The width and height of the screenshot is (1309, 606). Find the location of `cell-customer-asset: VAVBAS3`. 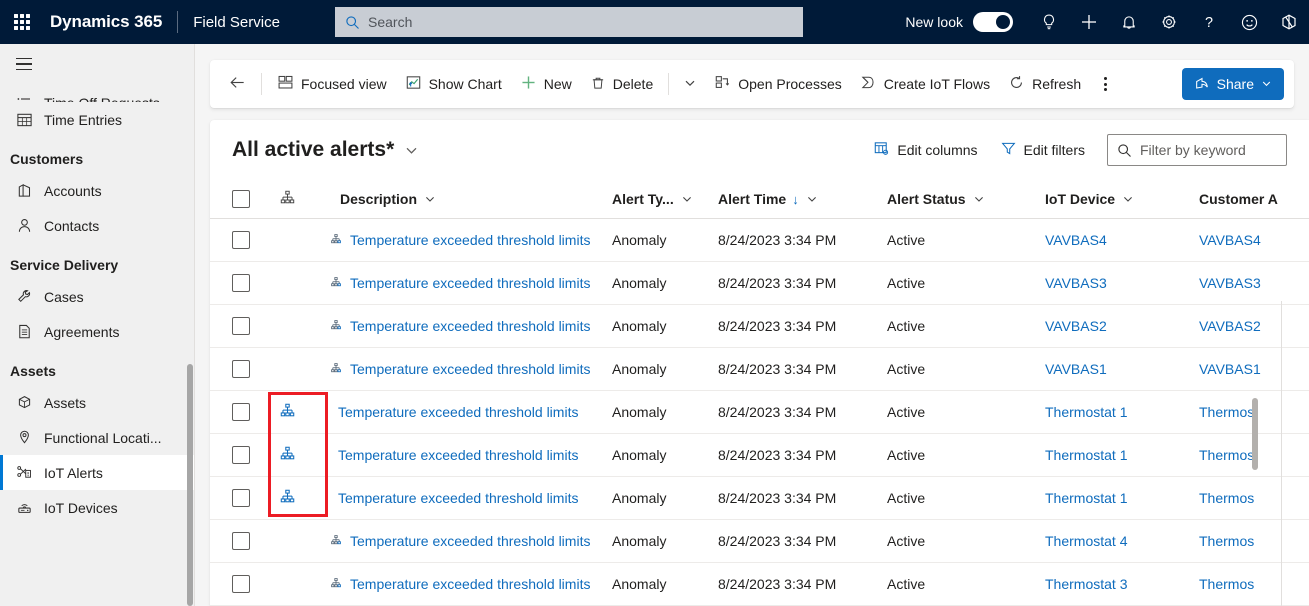

cell-customer-asset: VAVBAS3 is located at coordinates (1248, 283).